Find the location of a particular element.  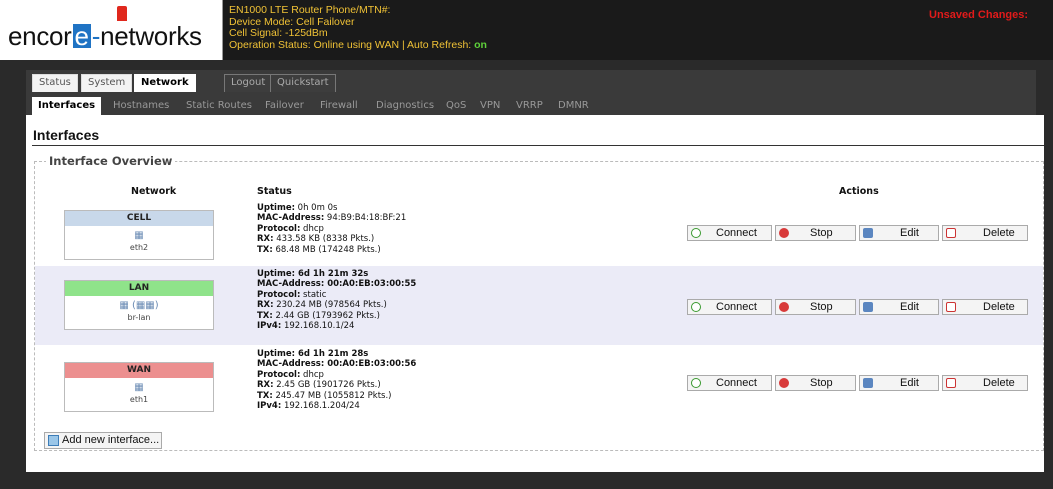

tab-network: Network is located at coordinates (165, 83).